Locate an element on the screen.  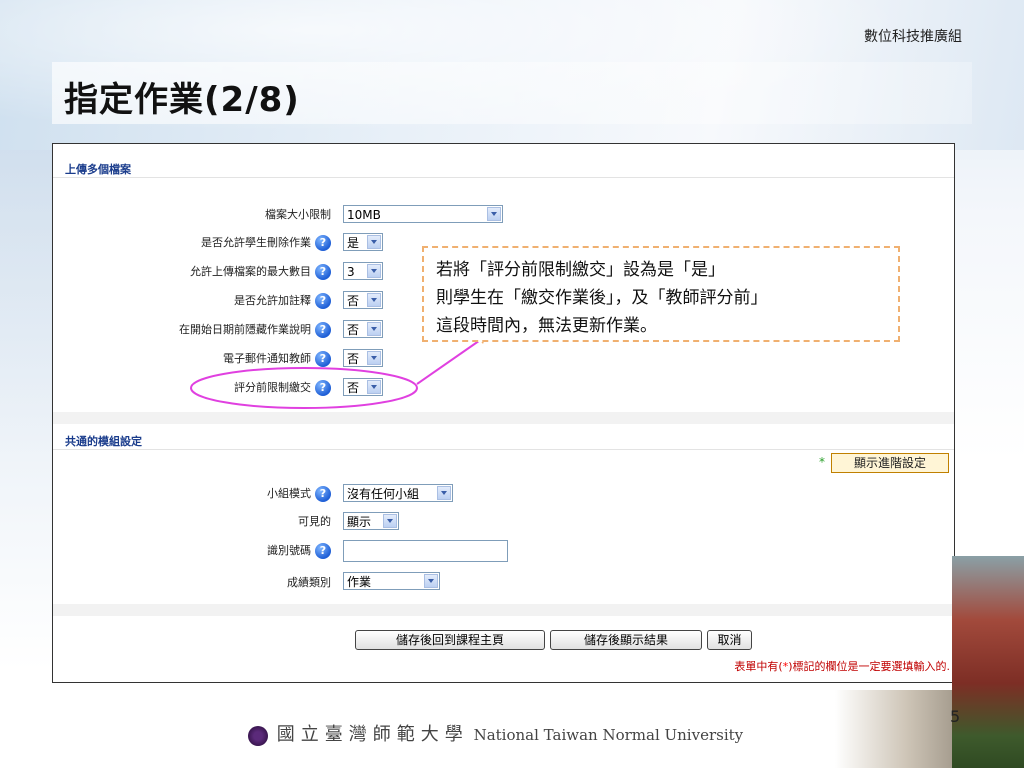
highlight-ellipse is located at coordinates (304, 388).